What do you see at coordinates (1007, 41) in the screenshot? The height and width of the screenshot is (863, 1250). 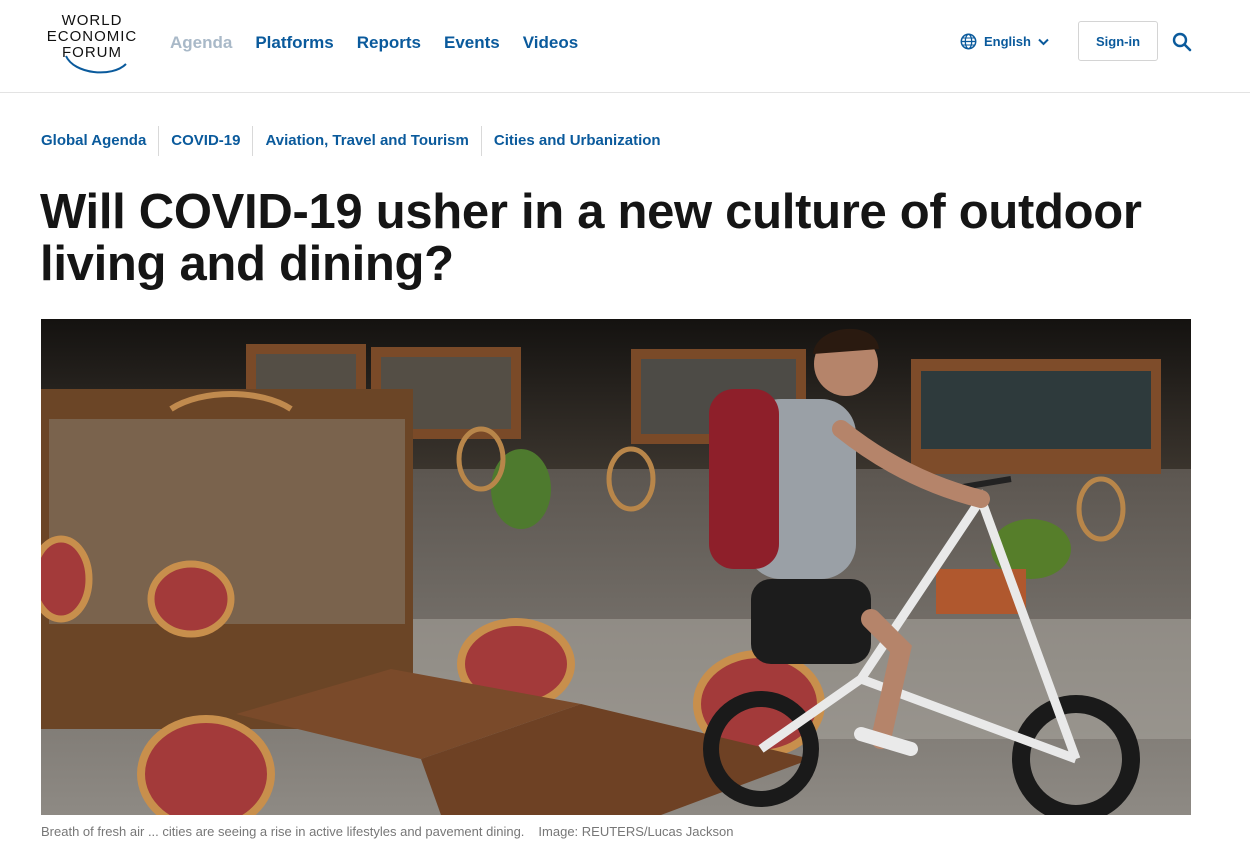 I see `language-label: English` at bounding box center [1007, 41].